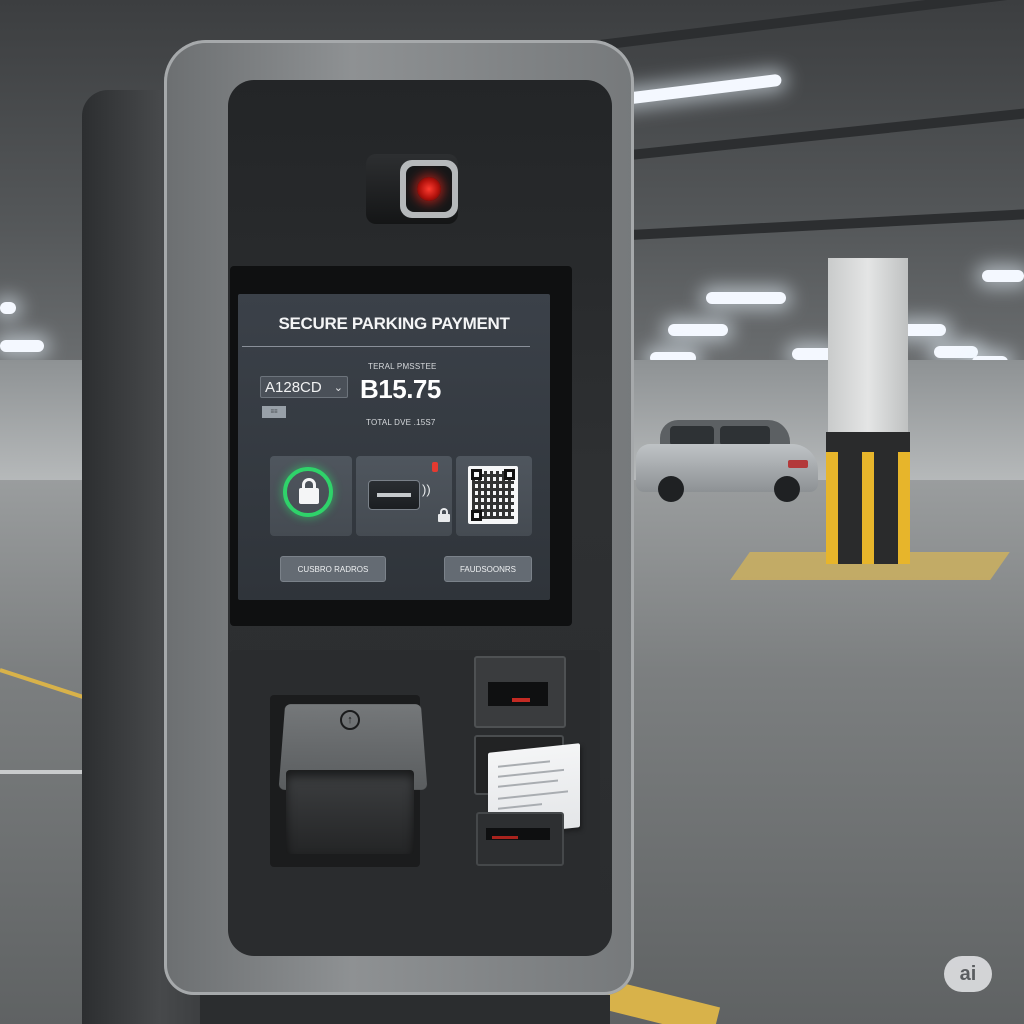 Image resolution: width=1024 pixels, height=1024 pixels. What do you see at coordinates (798, 464) in the screenshot?
I see `car-taillight` at bounding box center [798, 464].